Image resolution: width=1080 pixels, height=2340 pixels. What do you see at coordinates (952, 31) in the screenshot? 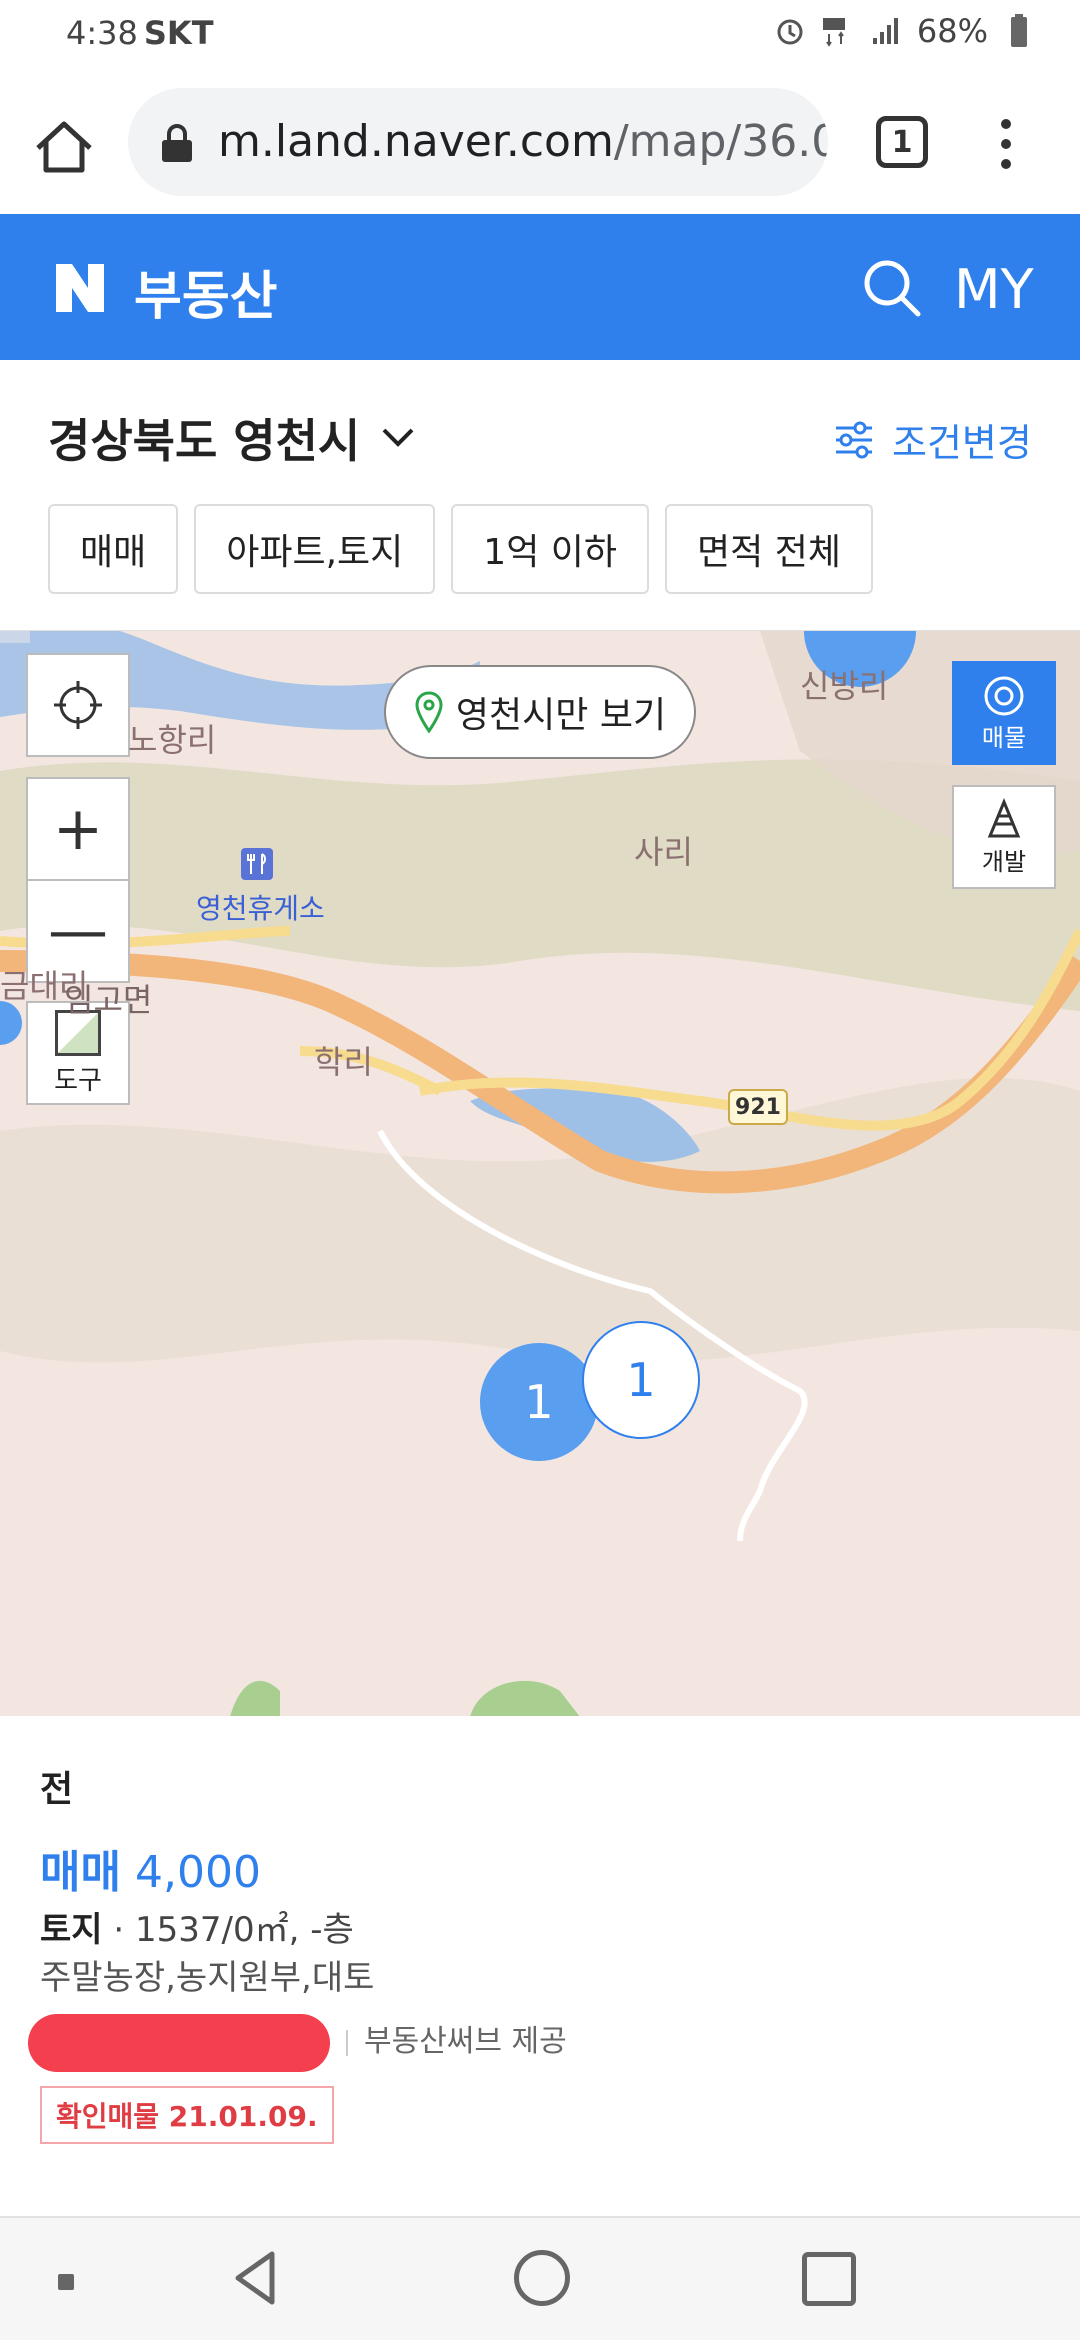
I see `battery-text: 68%` at bounding box center [952, 31].